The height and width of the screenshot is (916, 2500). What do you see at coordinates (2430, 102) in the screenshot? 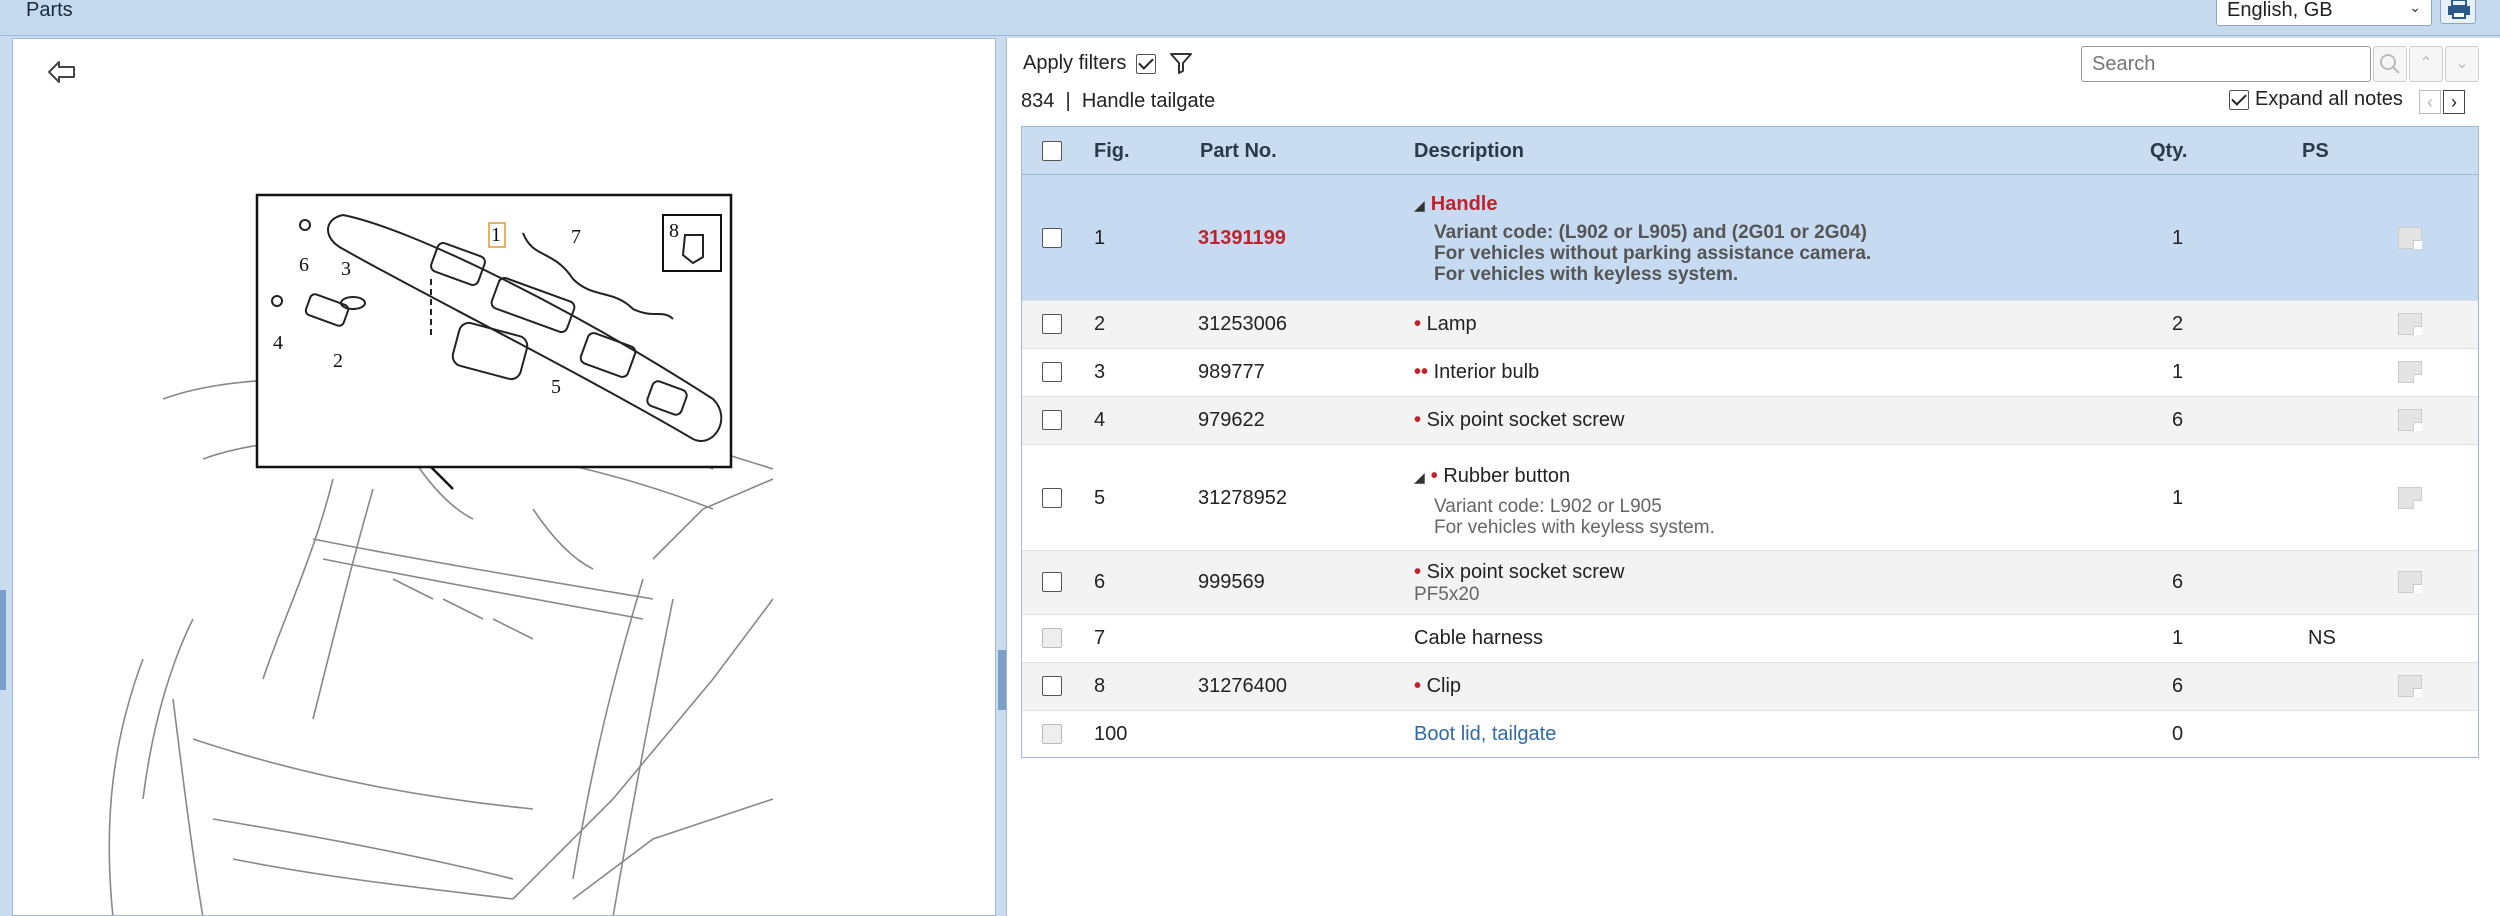
I see `prev-page-button: ‹` at bounding box center [2430, 102].